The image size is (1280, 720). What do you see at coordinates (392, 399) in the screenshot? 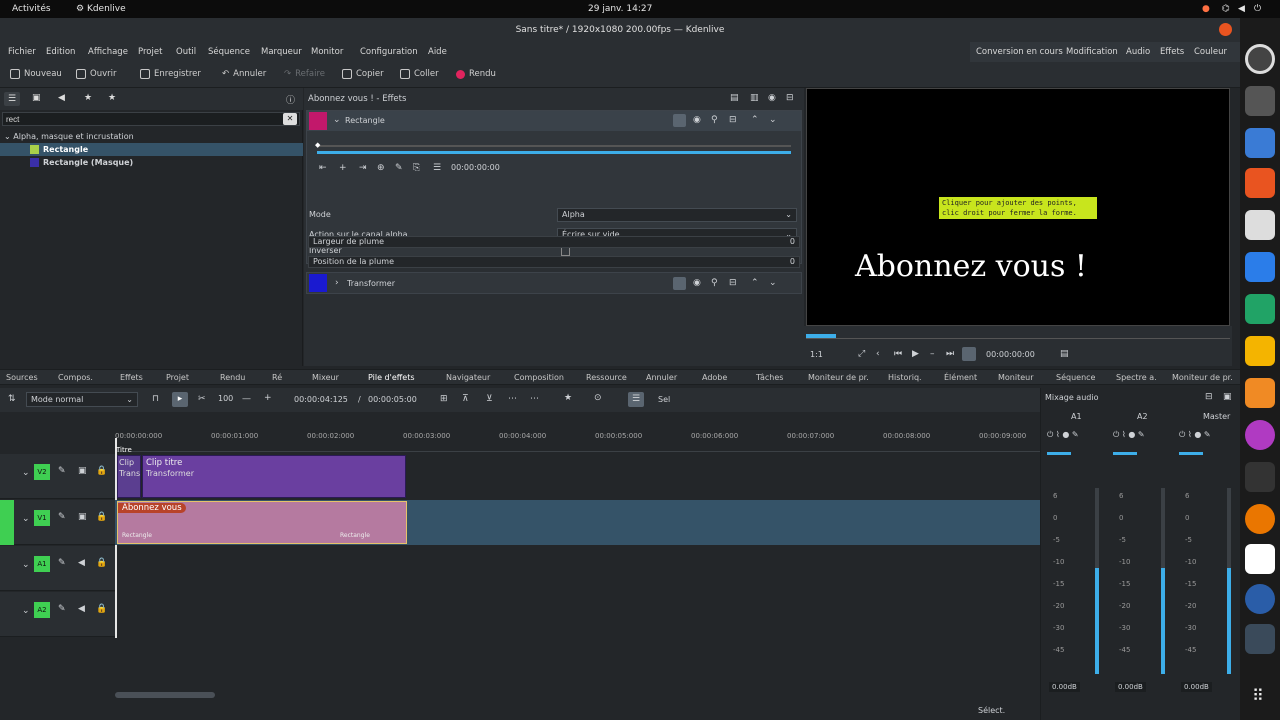
I see `timeline-duration: 00:00:05:00` at bounding box center [392, 399].